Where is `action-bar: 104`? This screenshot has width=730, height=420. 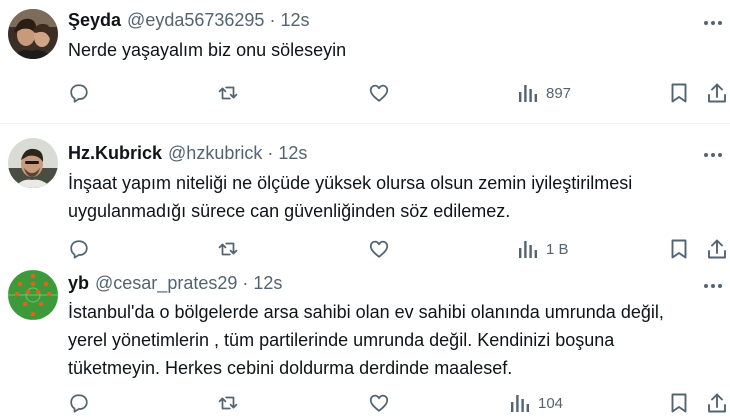 action-bar: 104 is located at coordinates (365, 403).